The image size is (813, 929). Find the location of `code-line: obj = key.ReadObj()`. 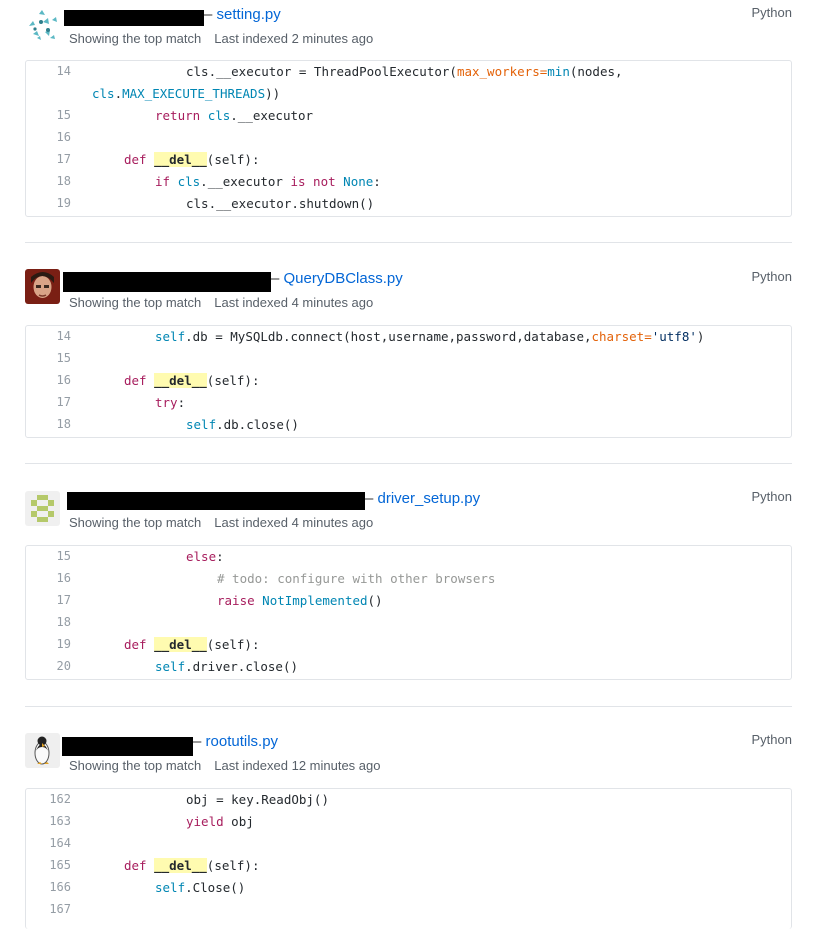

code-line: obj = key.ReadObj() is located at coordinates (257, 799).